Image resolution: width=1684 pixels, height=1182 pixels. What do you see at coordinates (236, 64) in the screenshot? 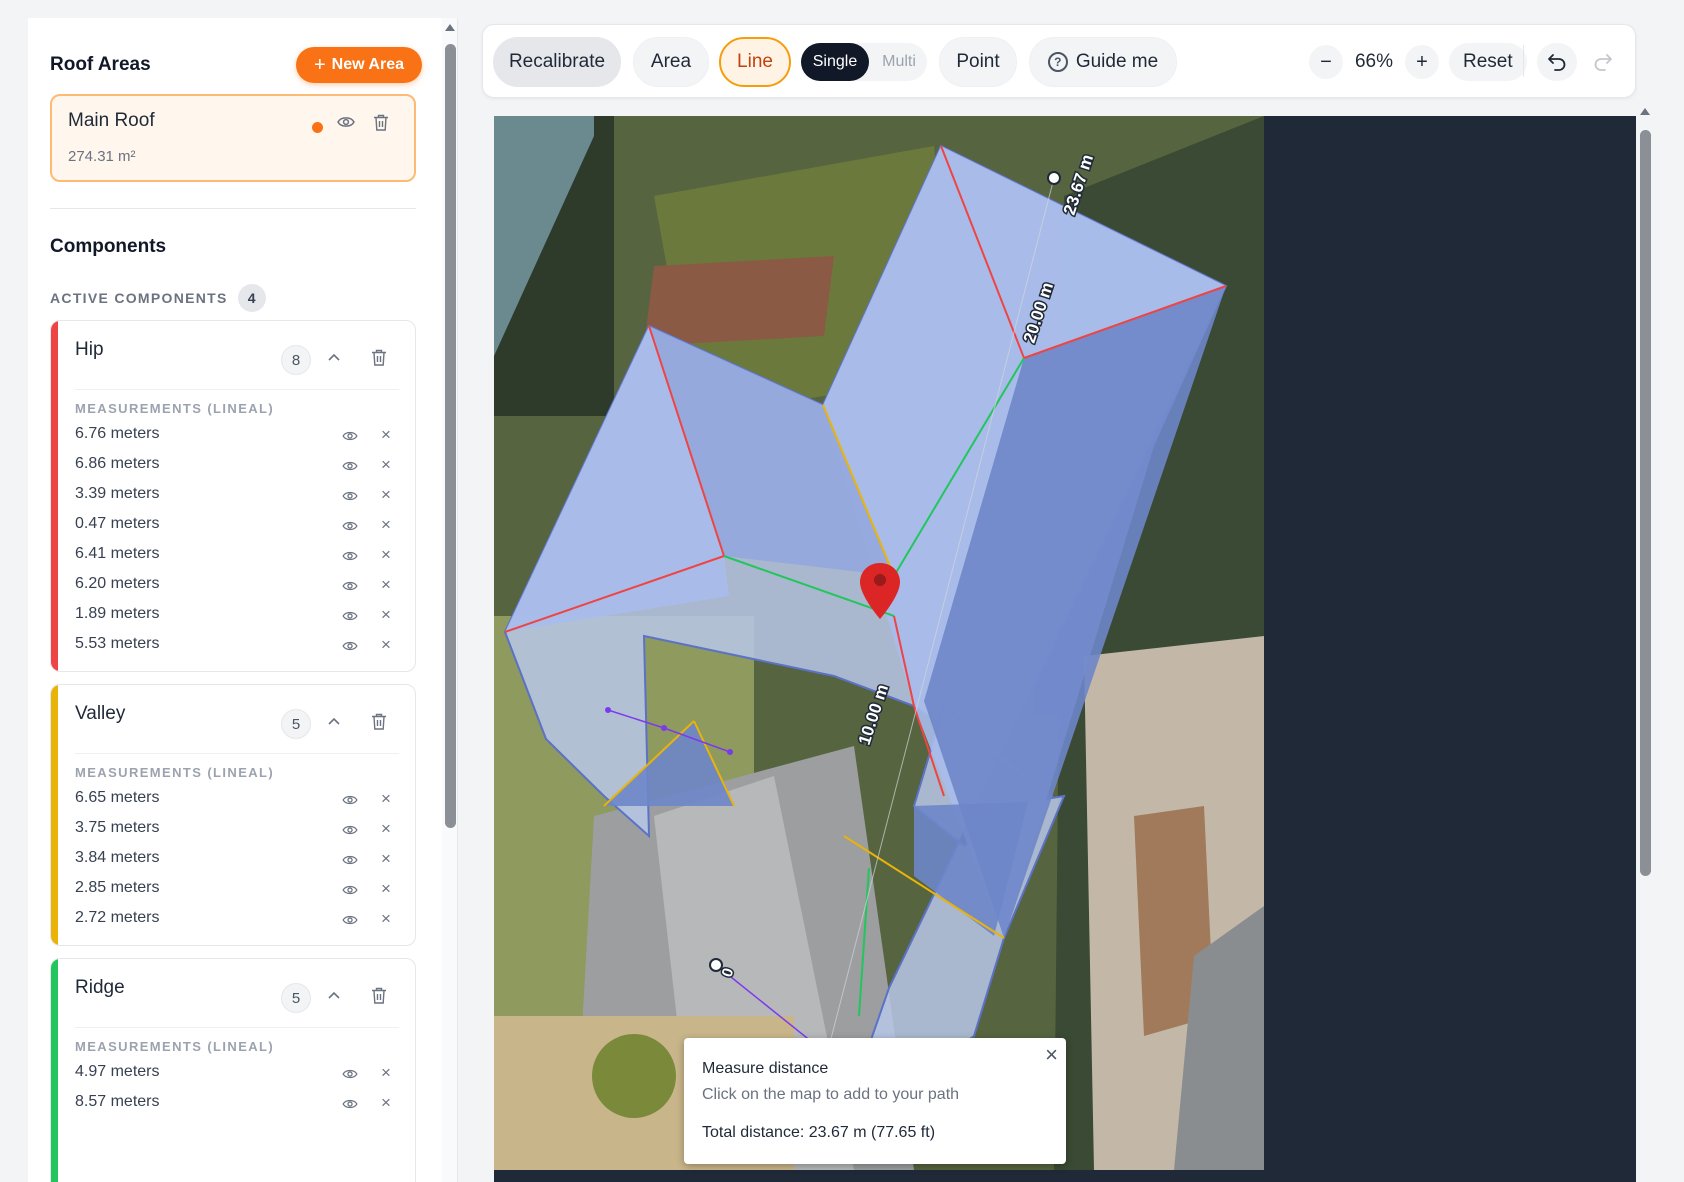
I see `roof-areas-header: Roof Areas + New Area` at bounding box center [236, 64].